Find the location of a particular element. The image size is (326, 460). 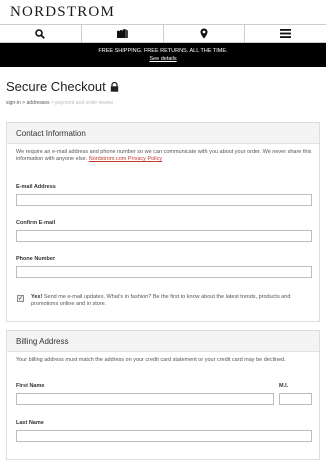

privacy-policy-link: Nordstrom.com Privacy Policy is located at coordinates (125, 159).